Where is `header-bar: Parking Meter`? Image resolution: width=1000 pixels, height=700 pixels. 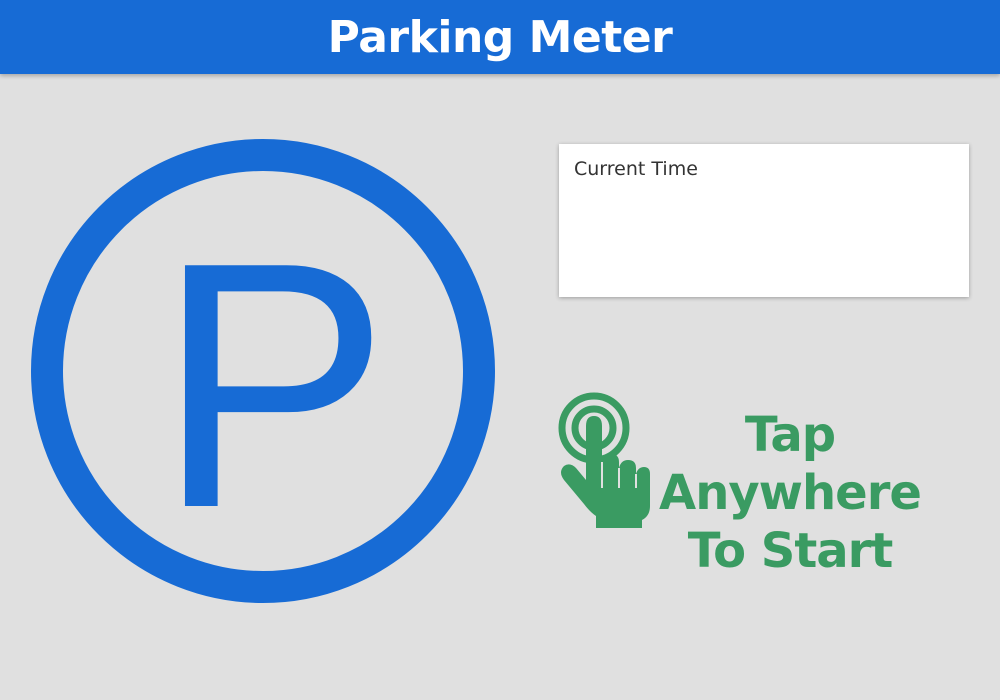 header-bar: Parking Meter is located at coordinates (500, 37).